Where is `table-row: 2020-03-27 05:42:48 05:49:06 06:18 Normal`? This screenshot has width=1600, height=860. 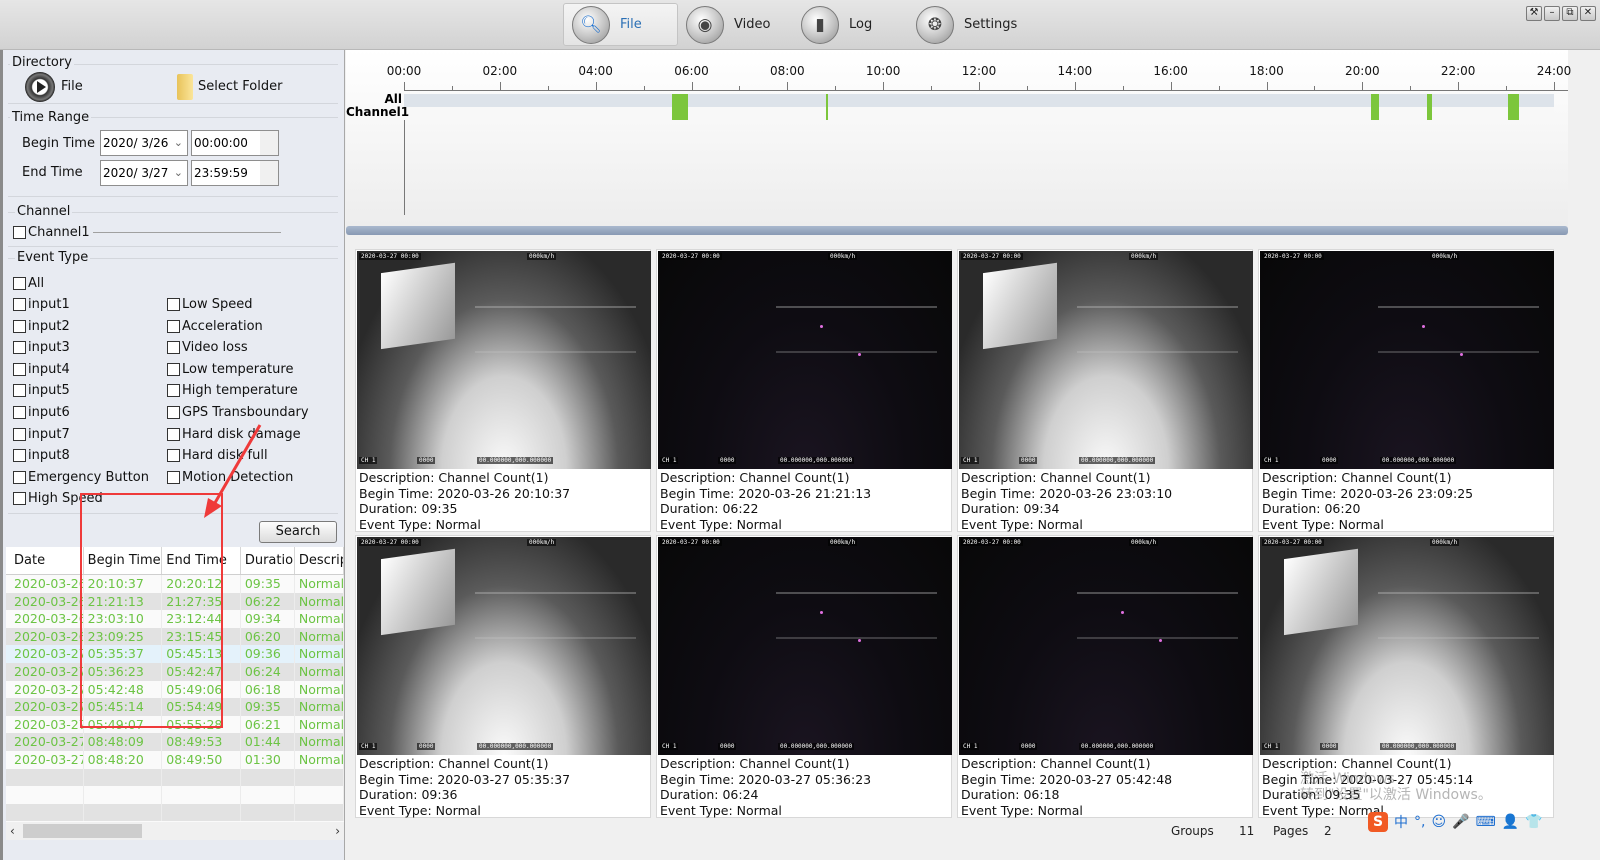 table-row: 2020-03-27 05:42:48 05:49:06 06:18 Normal is located at coordinates (175, 689).